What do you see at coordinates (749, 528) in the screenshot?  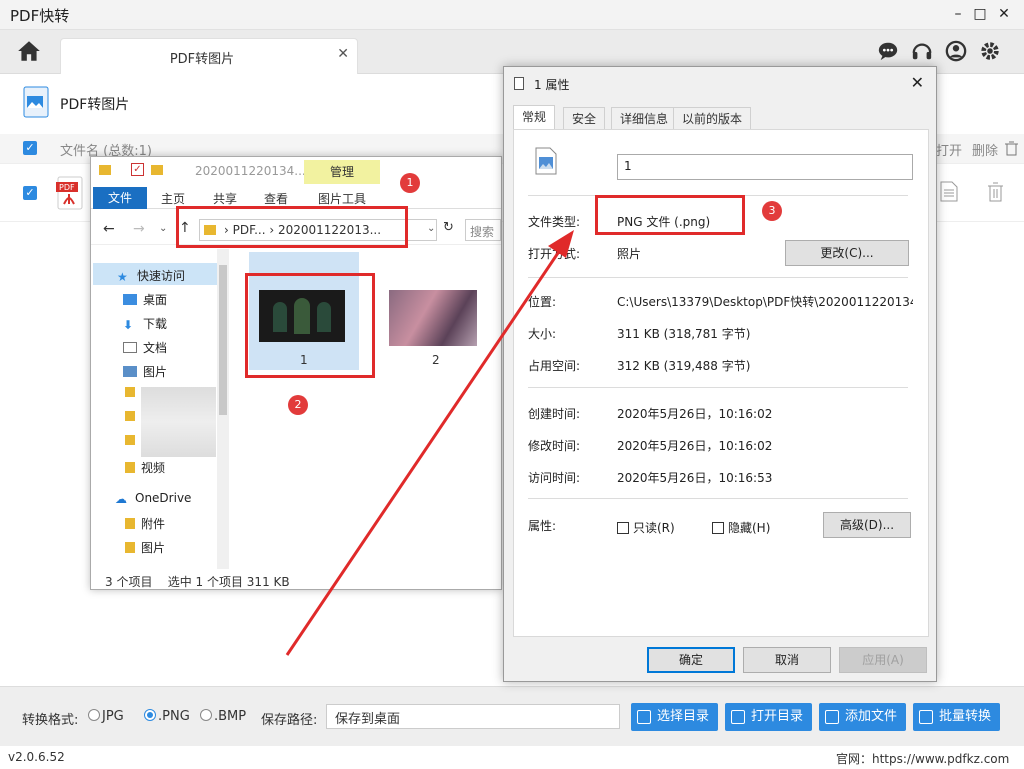 I see `hidden-label: 隐藏(H)` at bounding box center [749, 528].